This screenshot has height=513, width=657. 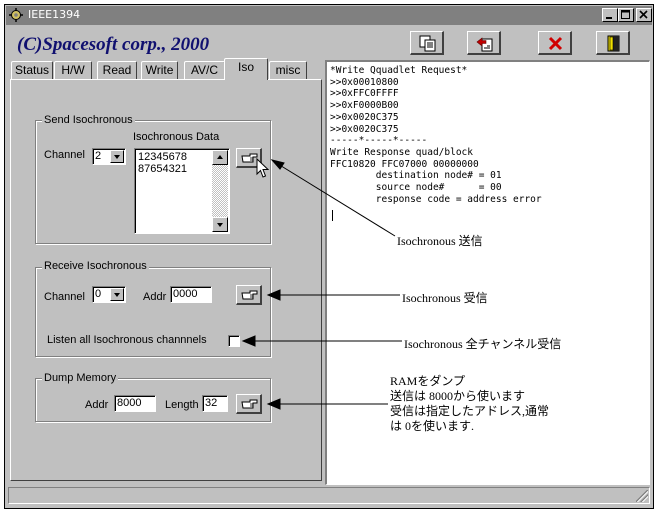 What do you see at coordinates (246, 69) in the screenshot?
I see `tab-iso: Iso` at bounding box center [246, 69].